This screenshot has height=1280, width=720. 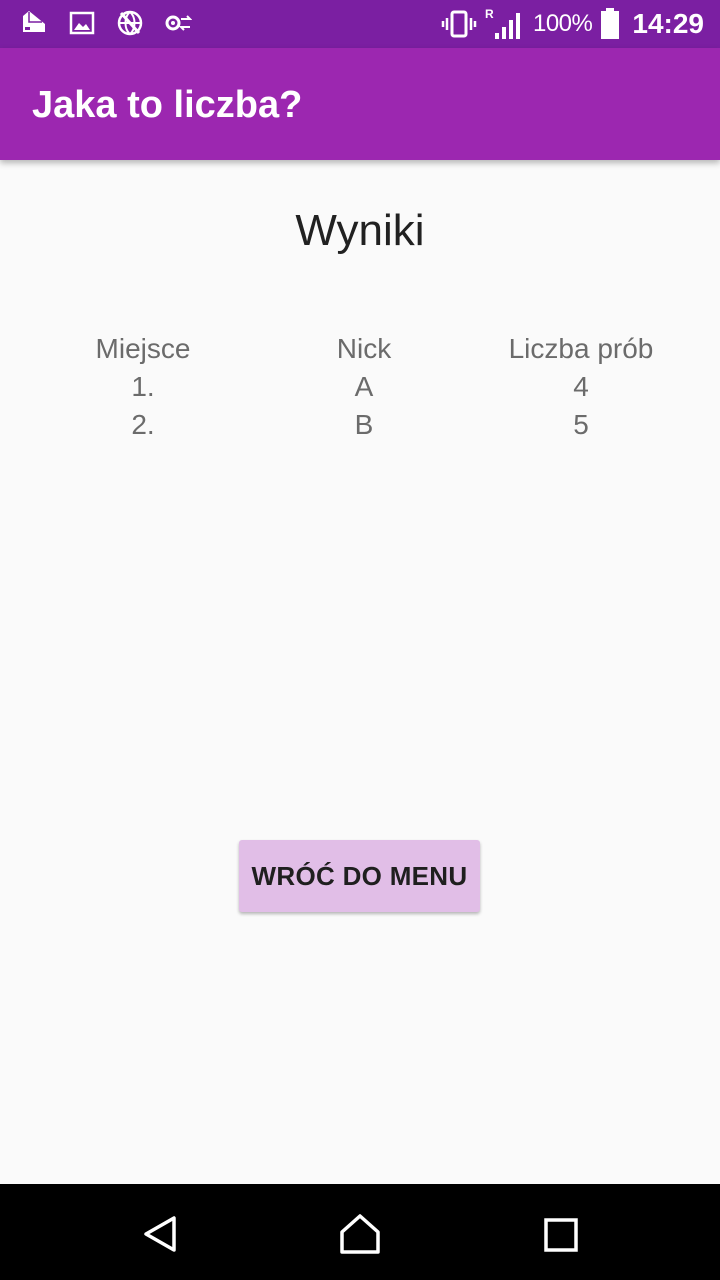 I want to click on results-header-row: Miejsce Nick Liczba prób, so click(x=360, y=349).